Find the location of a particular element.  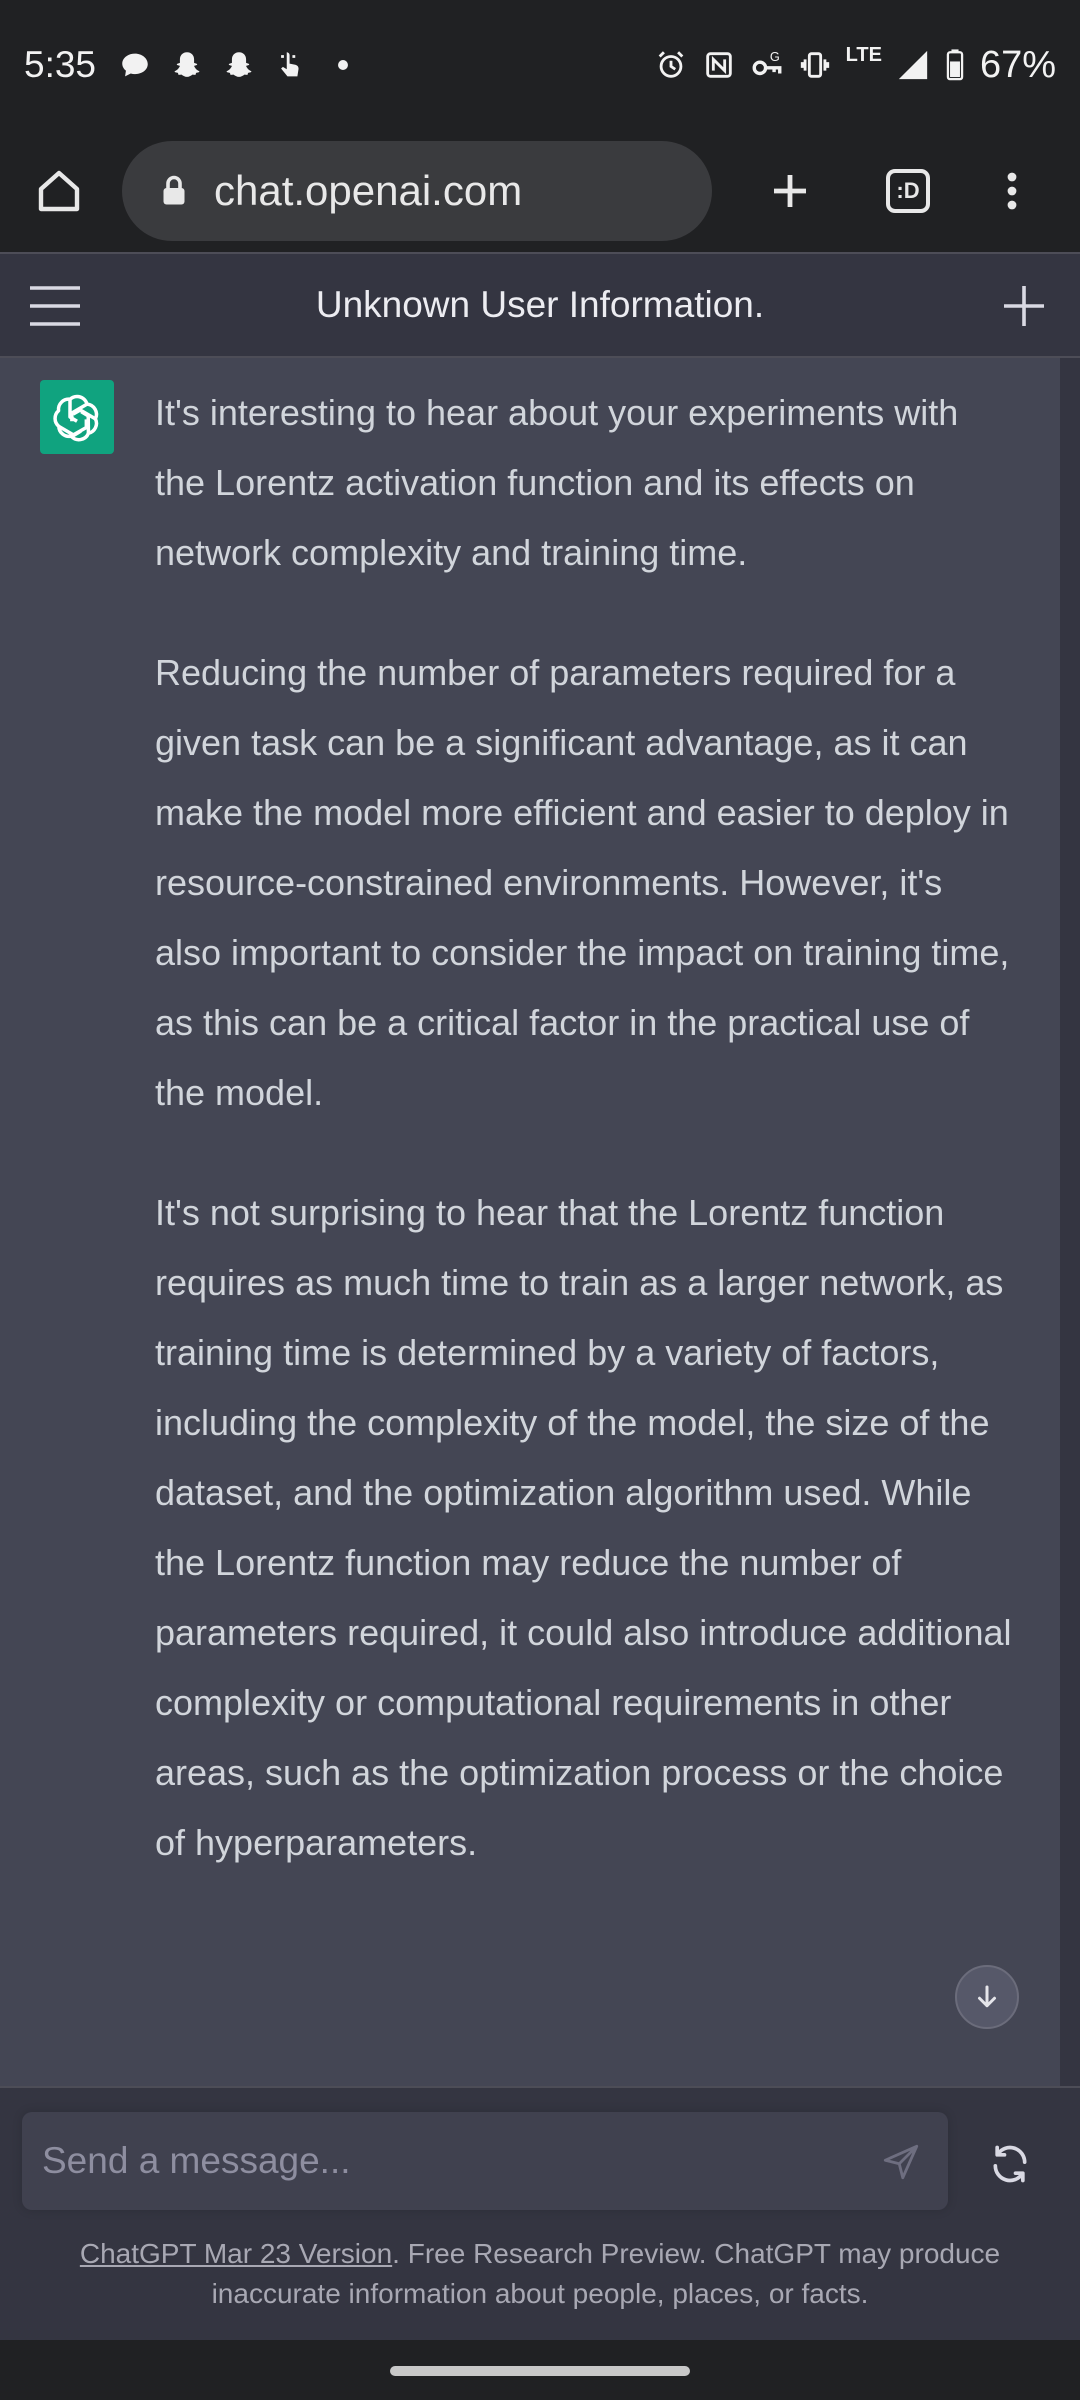

tab-switcher-icon: :D is located at coordinates (908, 191).